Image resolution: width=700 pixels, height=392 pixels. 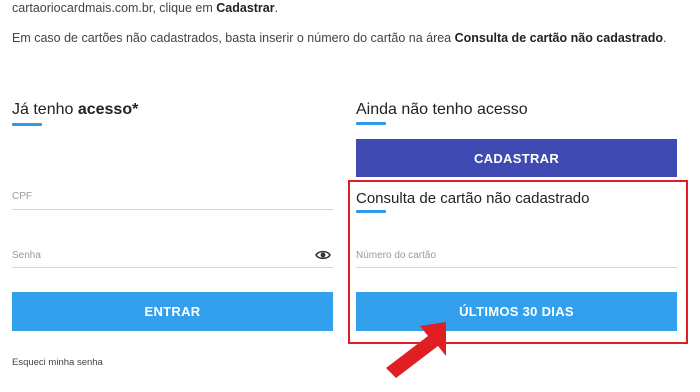 What do you see at coordinates (172, 255) in the screenshot?
I see `password-field: Senha` at bounding box center [172, 255].